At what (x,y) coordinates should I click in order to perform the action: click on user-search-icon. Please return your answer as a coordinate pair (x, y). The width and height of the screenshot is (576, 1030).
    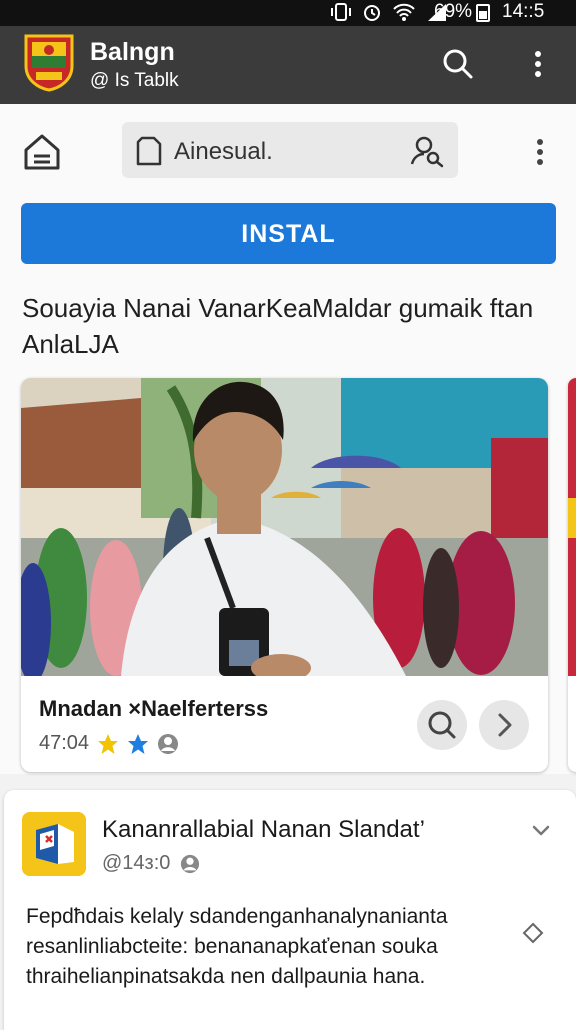
    Looking at the image, I should click on (427, 151).